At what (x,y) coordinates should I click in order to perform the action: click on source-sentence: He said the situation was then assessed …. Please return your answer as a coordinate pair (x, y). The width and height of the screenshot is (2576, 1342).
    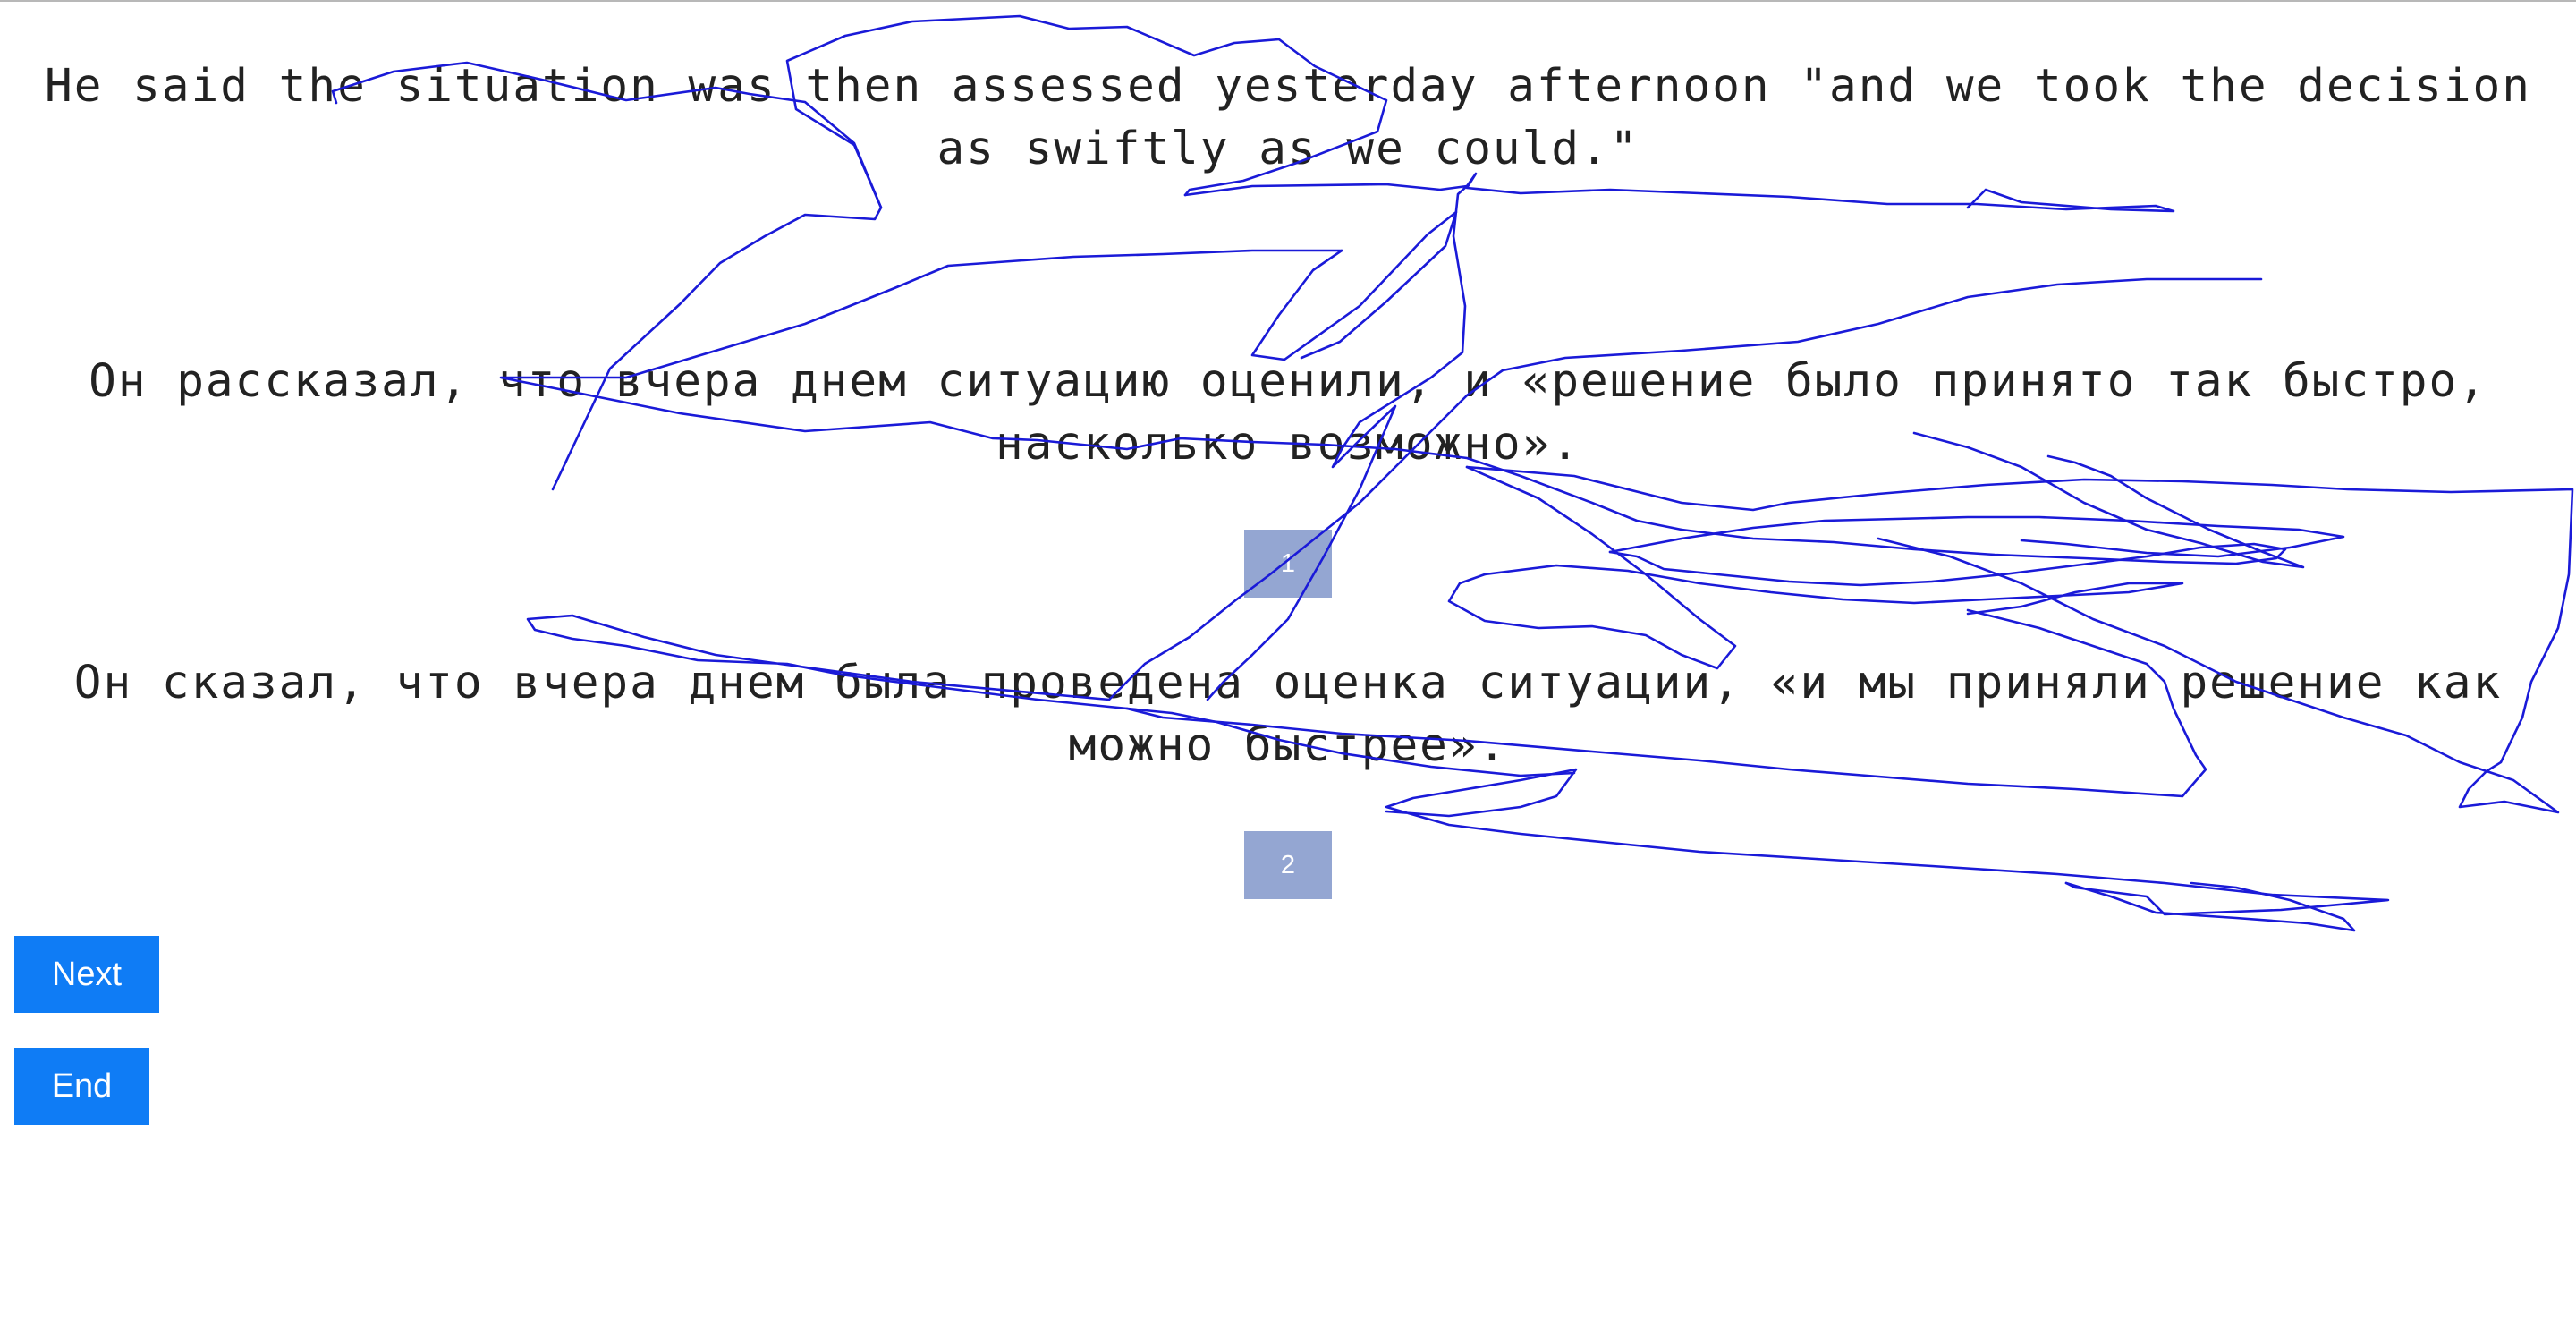
    Looking at the image, I should click on (1288, 118).